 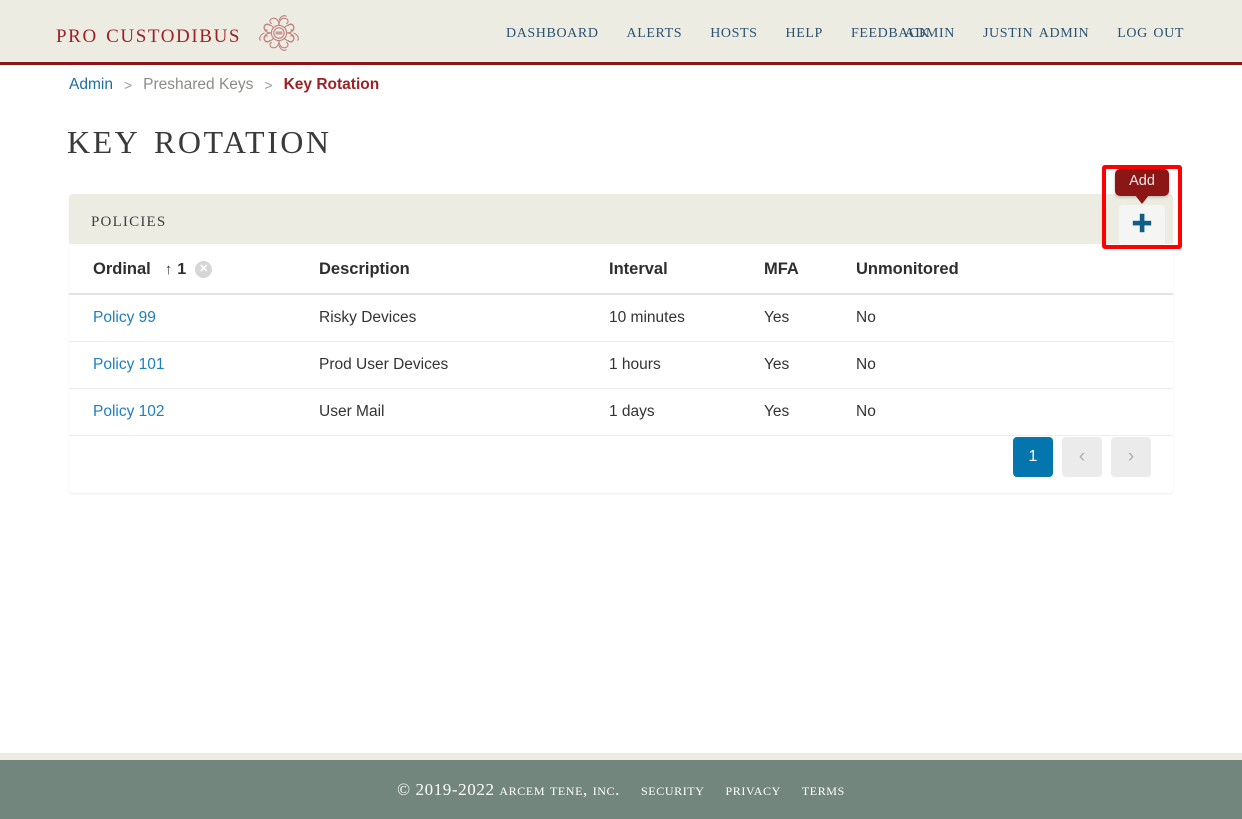 I want to click on cell-interval: 1 hours, so click(x=686, y=365).